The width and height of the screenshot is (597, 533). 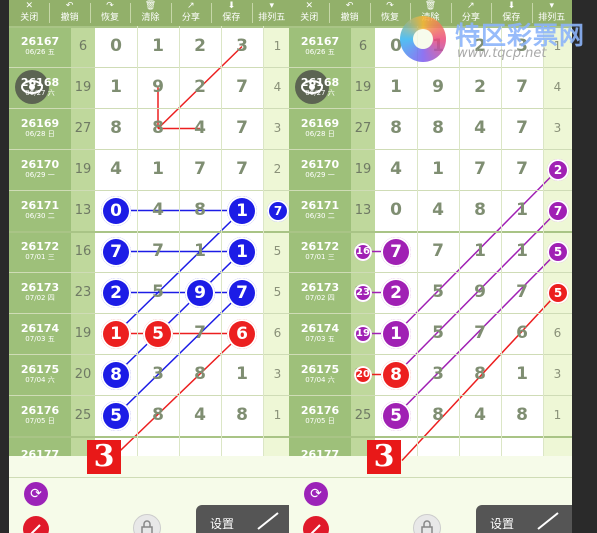 What do you see at coordinates (363, 251) in the screenshot?
I see `gap-ball: 16` at bounding box center [363, 251].